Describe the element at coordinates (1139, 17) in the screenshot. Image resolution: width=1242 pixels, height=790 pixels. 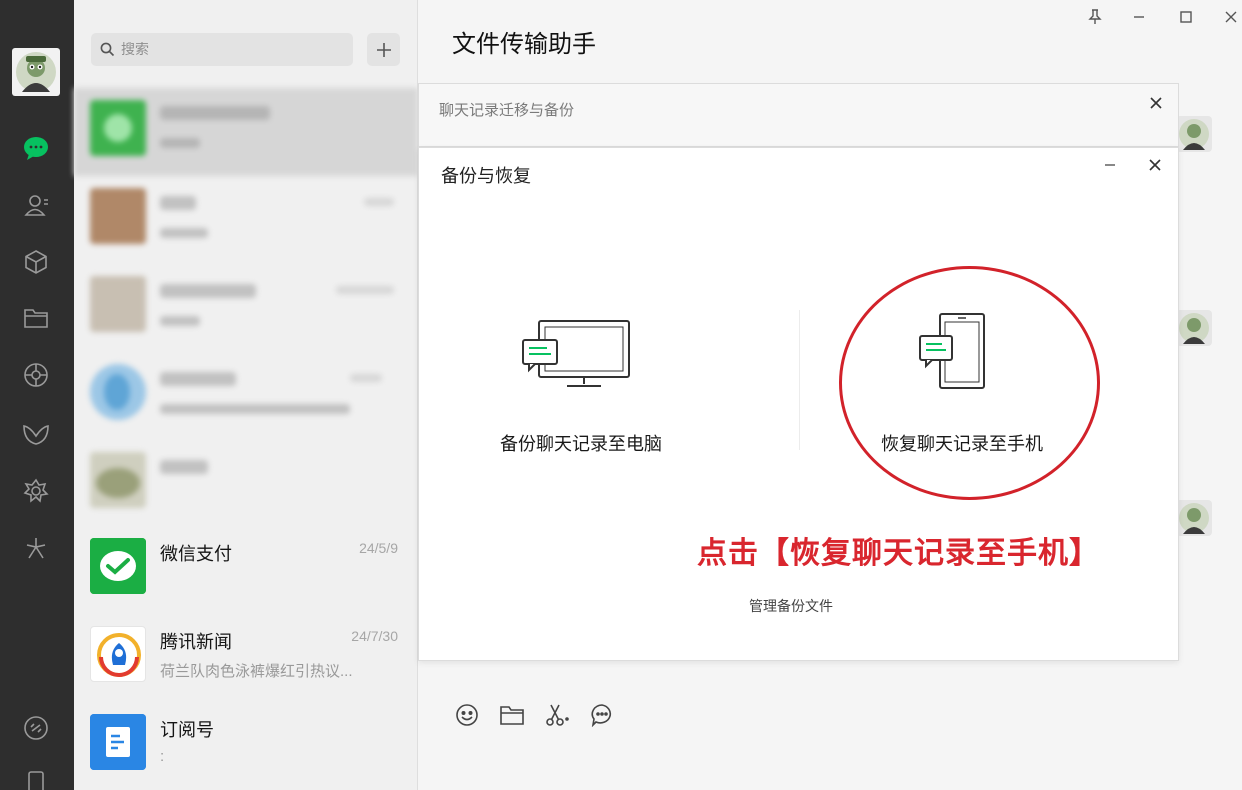
I see `minimize-icon` at that location.